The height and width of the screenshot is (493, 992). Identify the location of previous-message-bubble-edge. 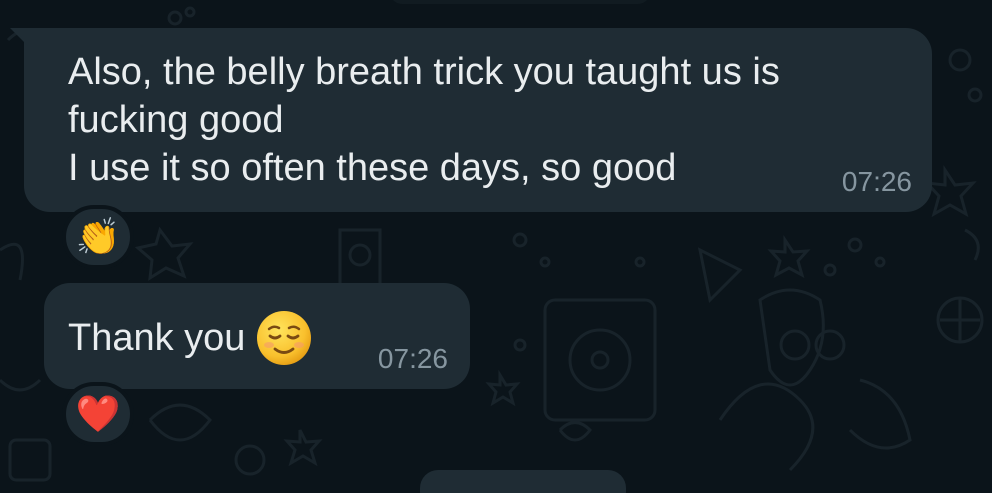
(520, 2).